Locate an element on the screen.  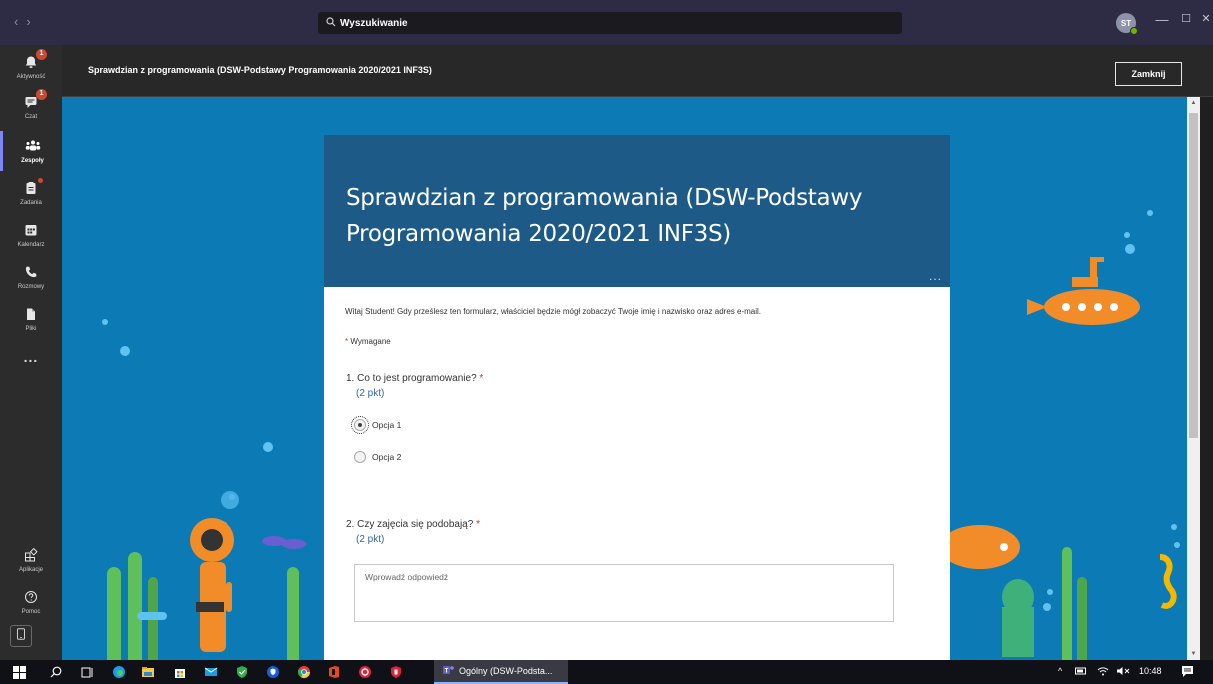
notifications-icon is located at coordinates (1187, 672).